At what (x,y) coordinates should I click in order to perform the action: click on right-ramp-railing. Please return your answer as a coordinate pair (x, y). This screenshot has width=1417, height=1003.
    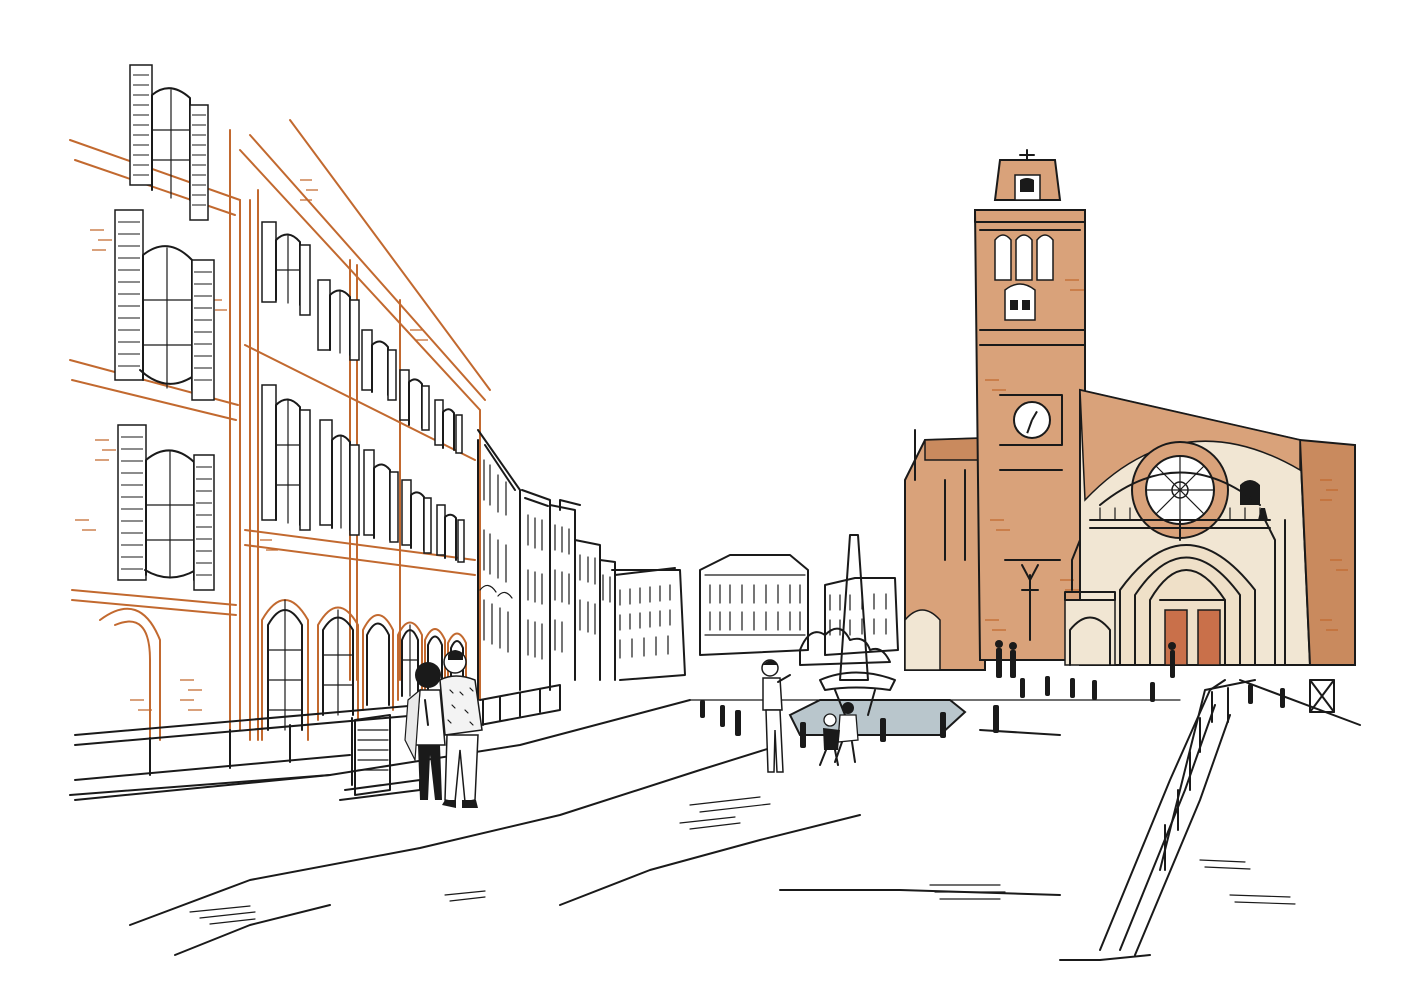
    Looking at the image, I should click on (1217, 817).